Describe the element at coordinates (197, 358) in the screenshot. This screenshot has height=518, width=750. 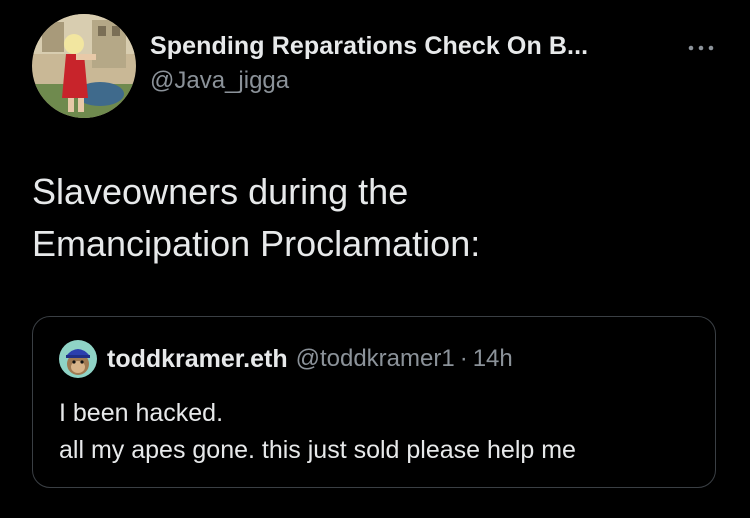
I see `quoted-author-display-name: toddkramer.eth` at that location.